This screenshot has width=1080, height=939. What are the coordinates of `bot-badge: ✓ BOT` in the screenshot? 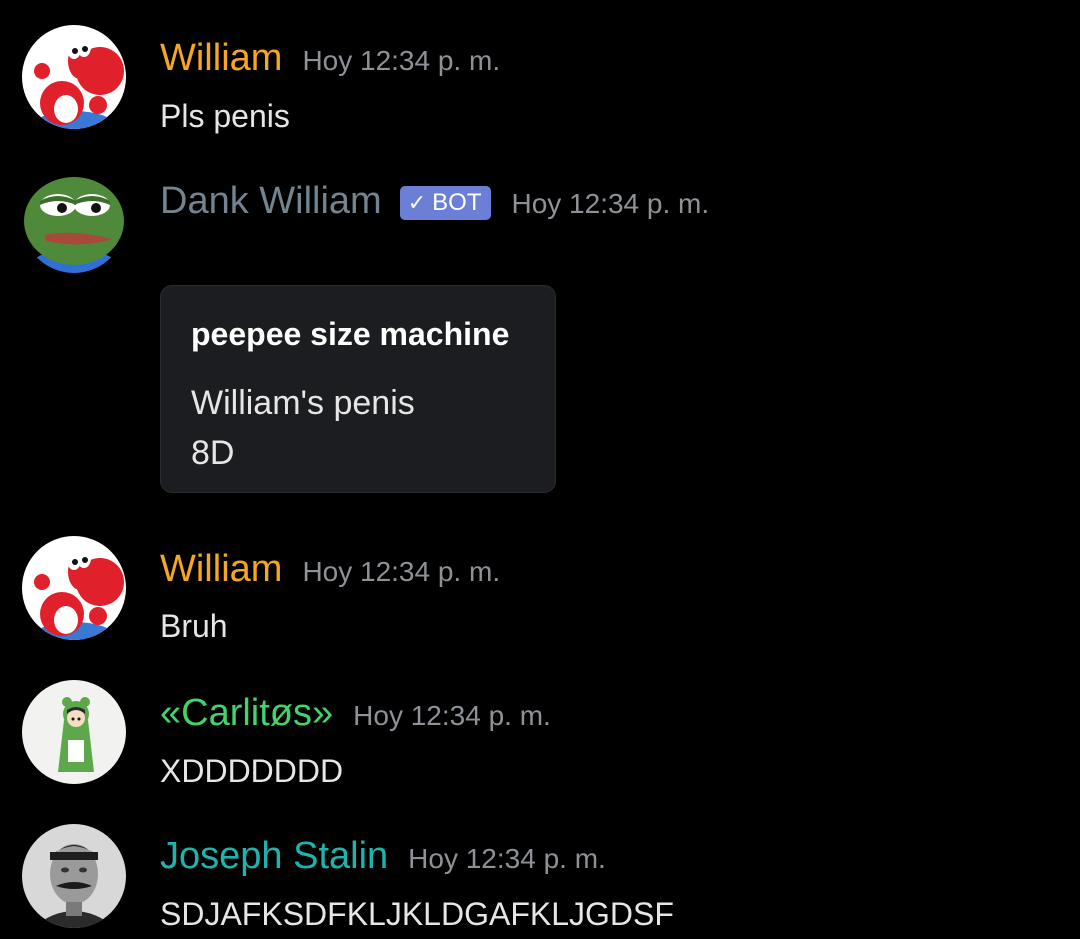 It's located at (445, 203).